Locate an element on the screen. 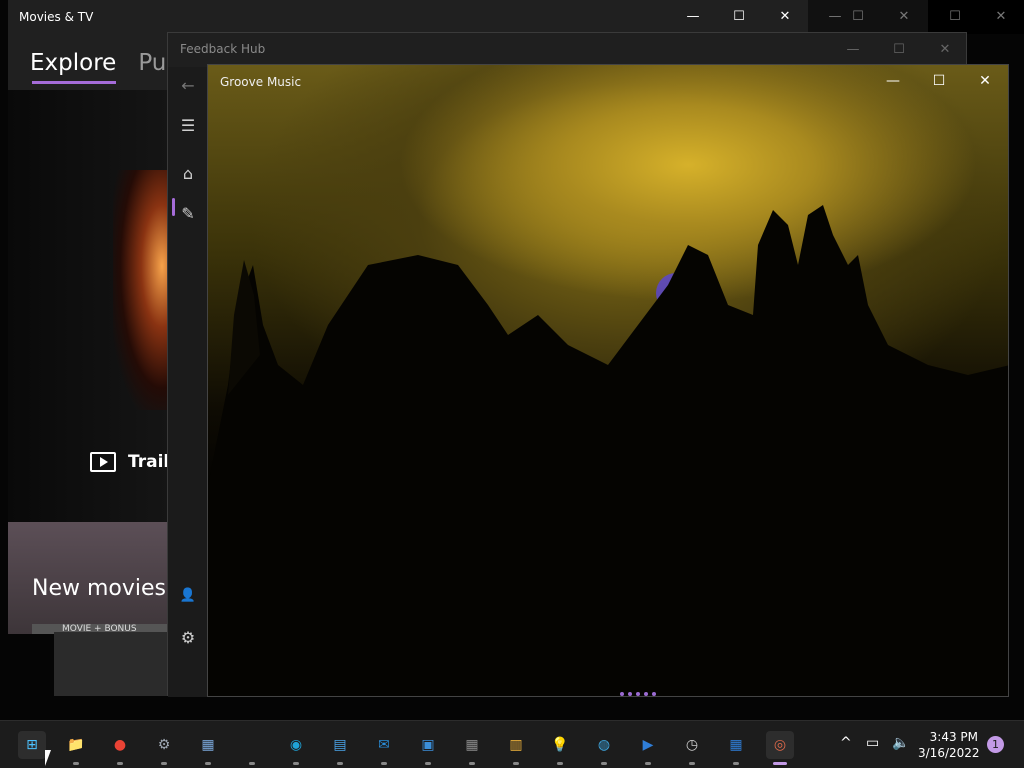 Image resolution: width=1024 pixels, height=768 pixels. chrome-running-indicator is located at coordinates (120, 763).